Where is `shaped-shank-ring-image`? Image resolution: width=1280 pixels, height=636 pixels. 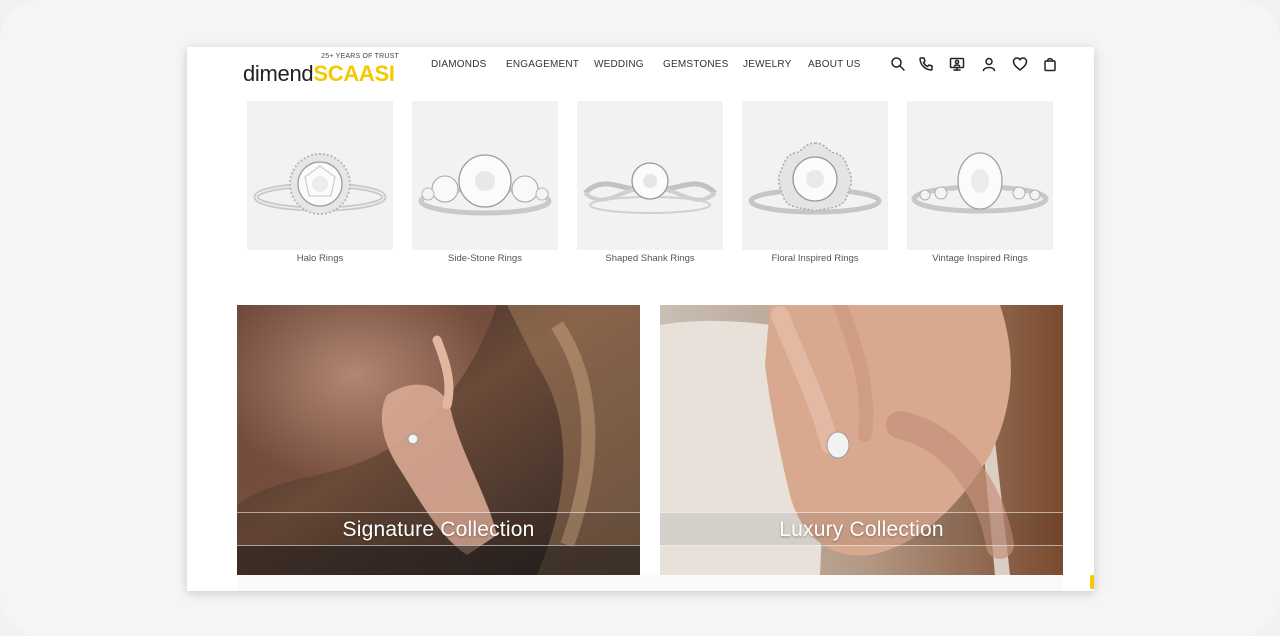 shaped-shank-ring-image is located at coordinates (650, 175).